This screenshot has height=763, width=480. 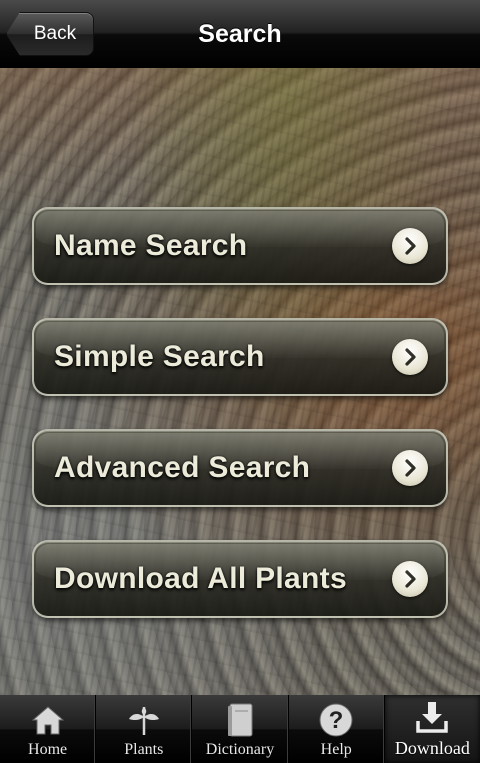 I want to click on tab-help: ? Help, so click(x=337, y=729).